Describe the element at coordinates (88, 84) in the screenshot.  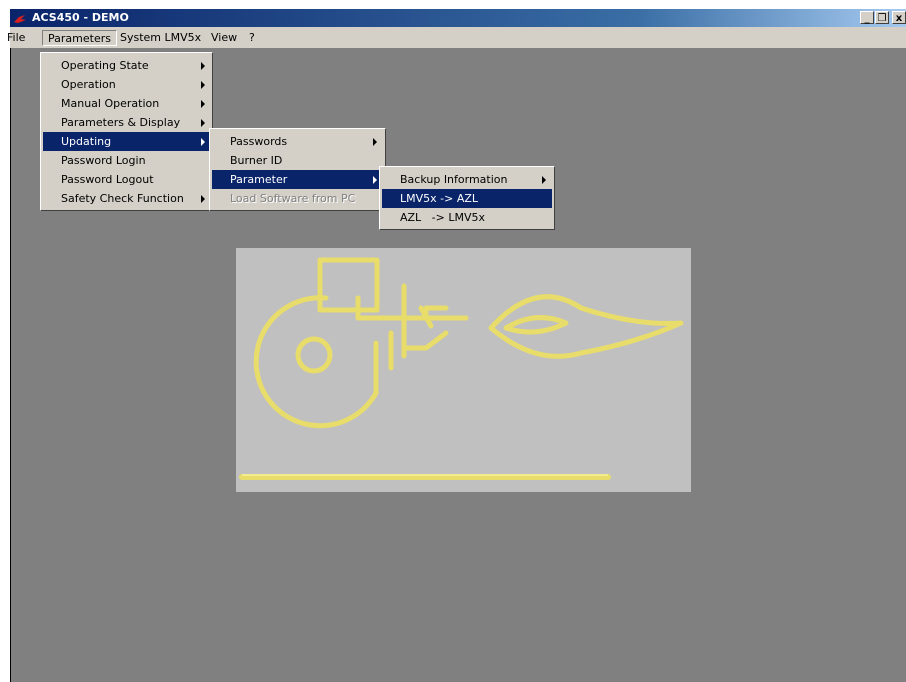
I see `menu-item-label: Operation` at that location.